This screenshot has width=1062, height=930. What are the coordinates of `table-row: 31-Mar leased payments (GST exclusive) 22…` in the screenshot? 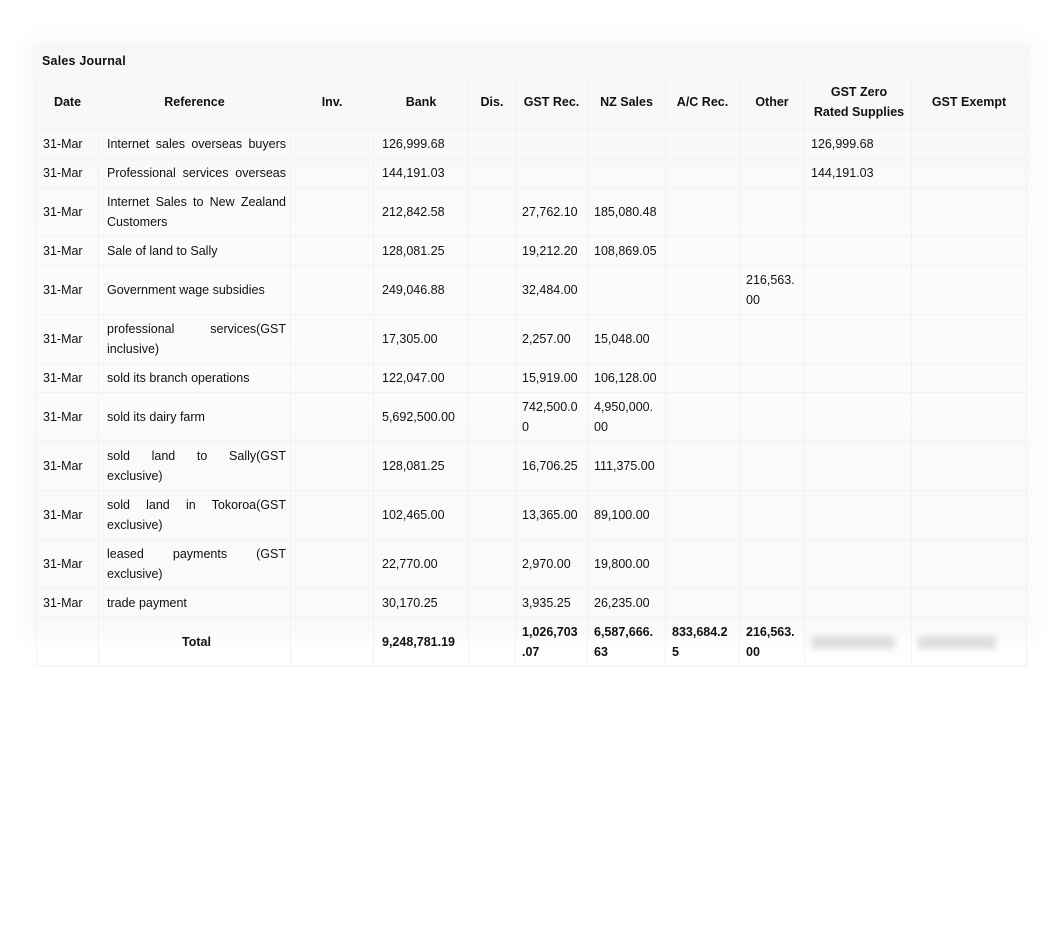 It's located at (531, 564).